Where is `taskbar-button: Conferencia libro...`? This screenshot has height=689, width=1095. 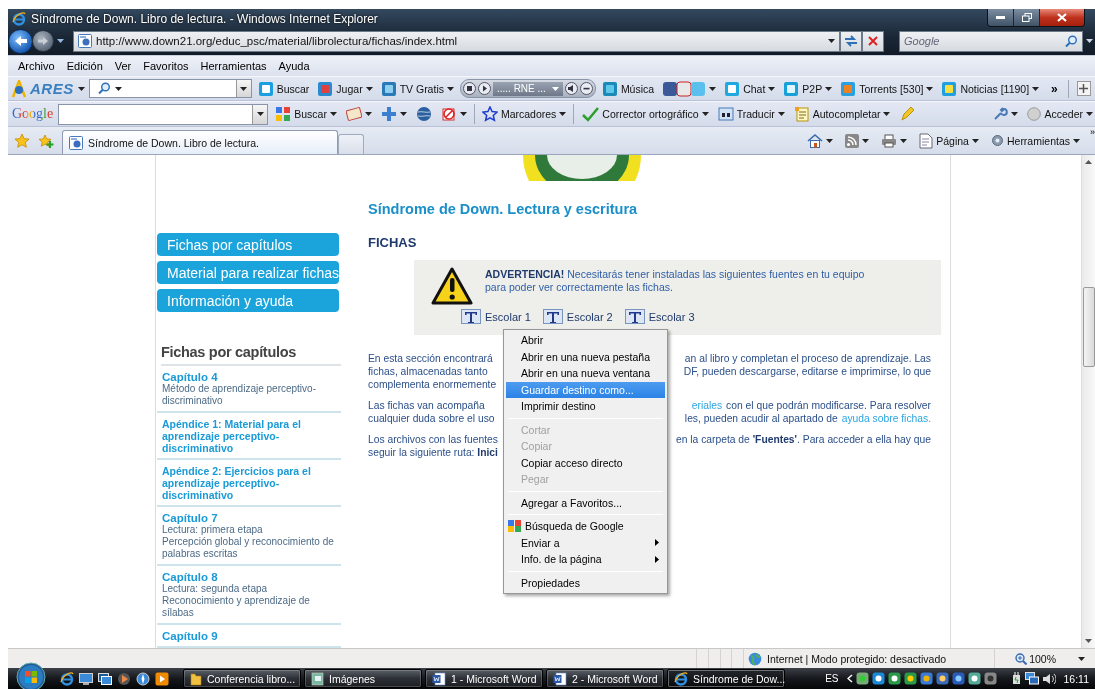 taskbar-button: Conferencia libro... is located at coordinates (242, 678).